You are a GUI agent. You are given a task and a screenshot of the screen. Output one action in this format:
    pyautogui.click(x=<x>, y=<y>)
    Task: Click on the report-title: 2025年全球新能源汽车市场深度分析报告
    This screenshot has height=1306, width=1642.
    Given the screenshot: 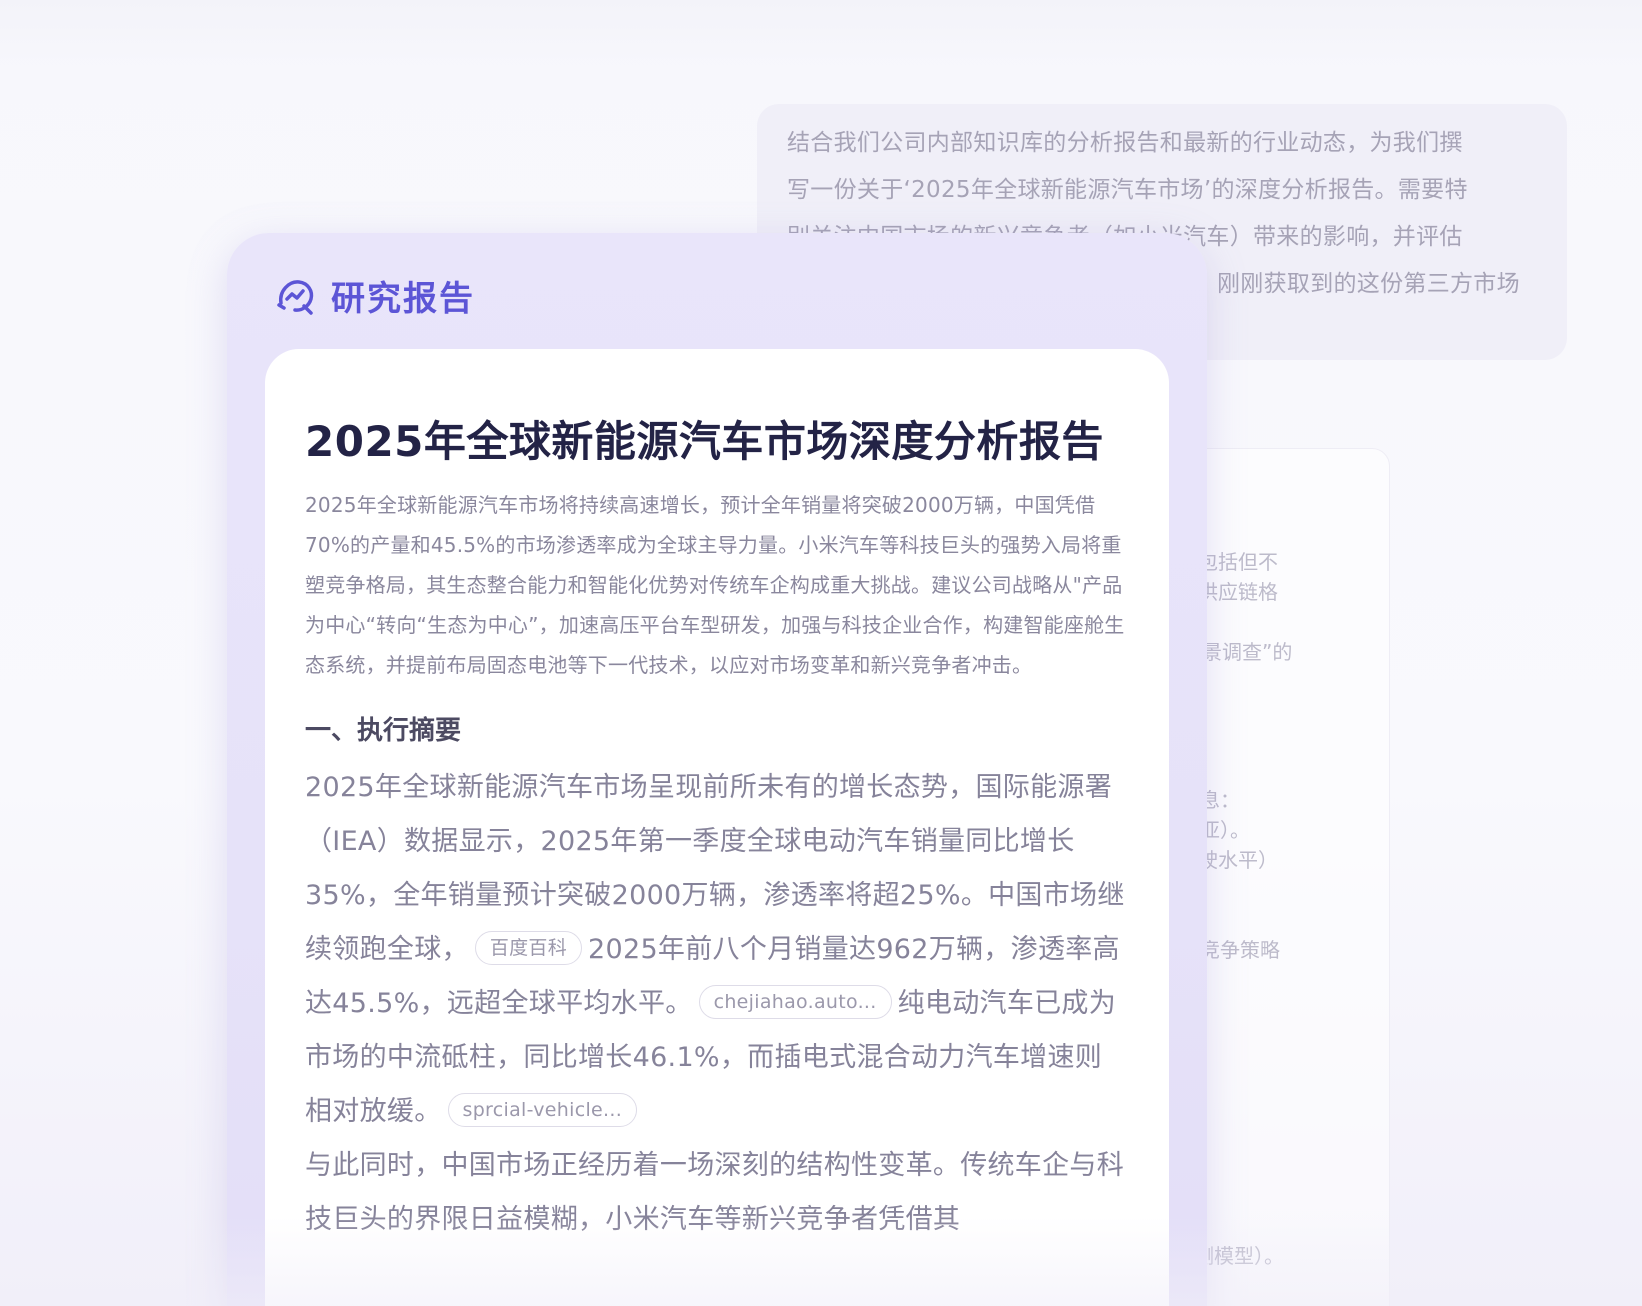 What is the action you would take?
    pyautogui.click(x=704, y=441)
    